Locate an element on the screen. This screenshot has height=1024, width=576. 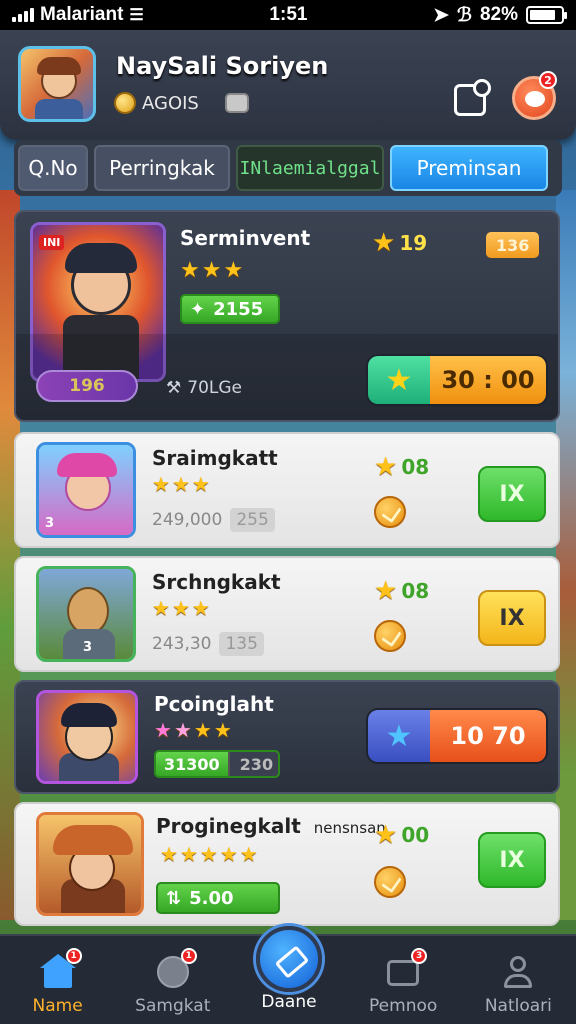
chat-notifications-button: 2 is located at coordinates (534, 95).